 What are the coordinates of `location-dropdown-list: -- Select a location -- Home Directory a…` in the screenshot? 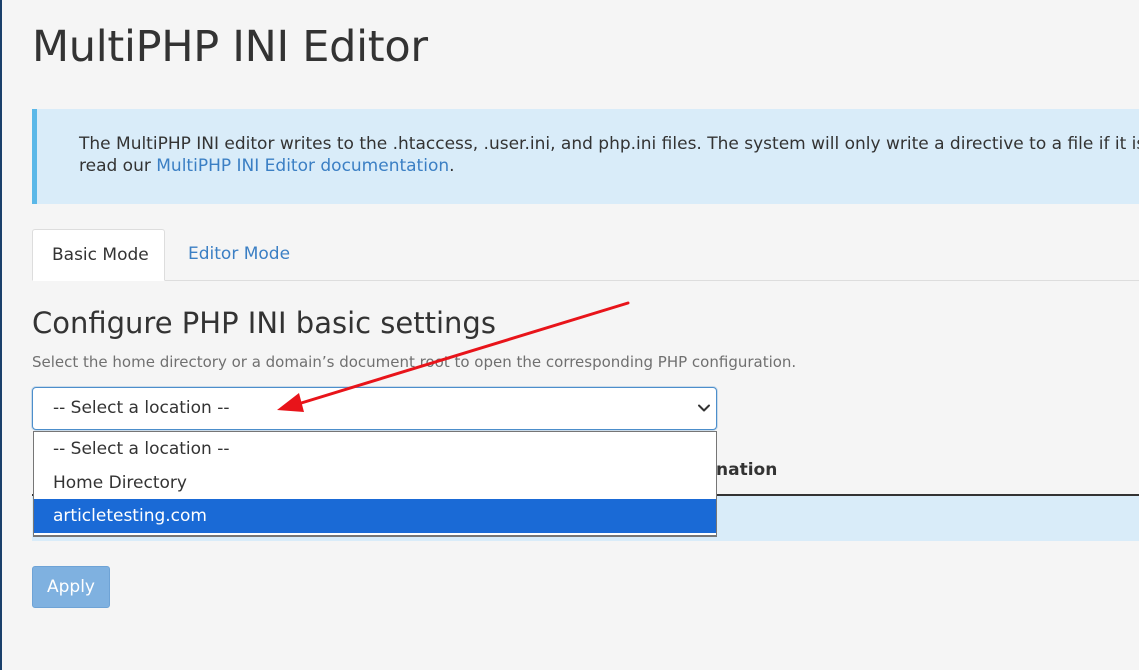 It's located at (375, 484).